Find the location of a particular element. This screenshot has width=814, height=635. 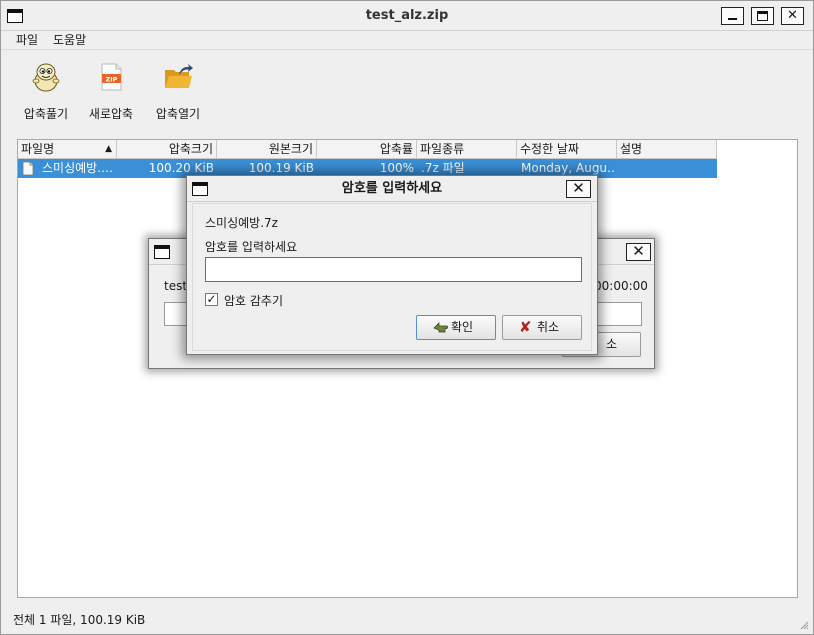

maximize-icon is located at coordinates (762, 16).